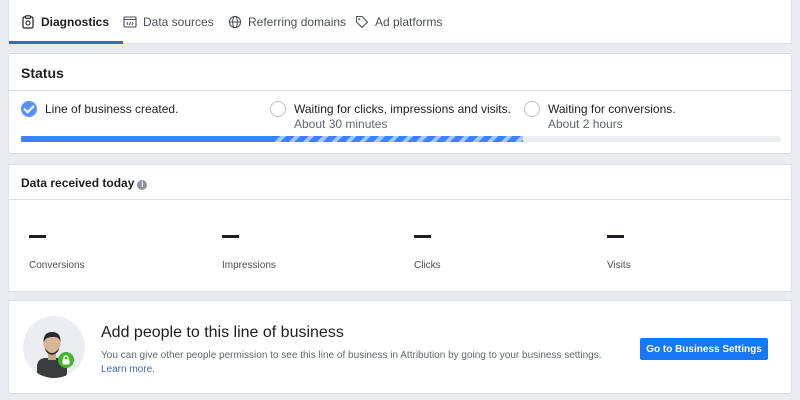  I want to click on metric-impressions: Impressions, so click(309, 253).